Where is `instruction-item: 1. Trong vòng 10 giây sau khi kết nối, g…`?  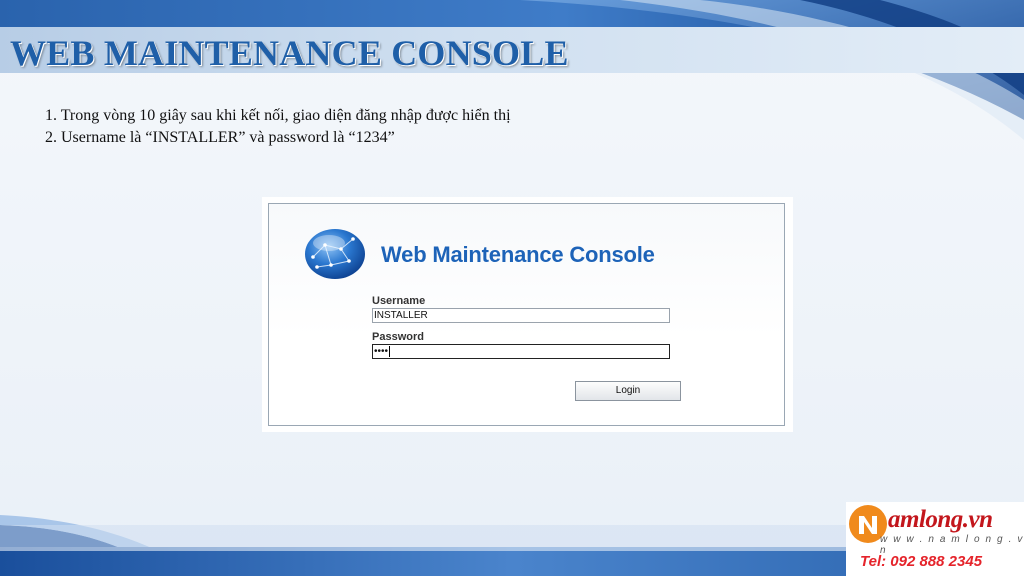
instruction-item: 1. Trong vòng 10 giây sau khi kết nối, g… is located at coordinates (278, 115).